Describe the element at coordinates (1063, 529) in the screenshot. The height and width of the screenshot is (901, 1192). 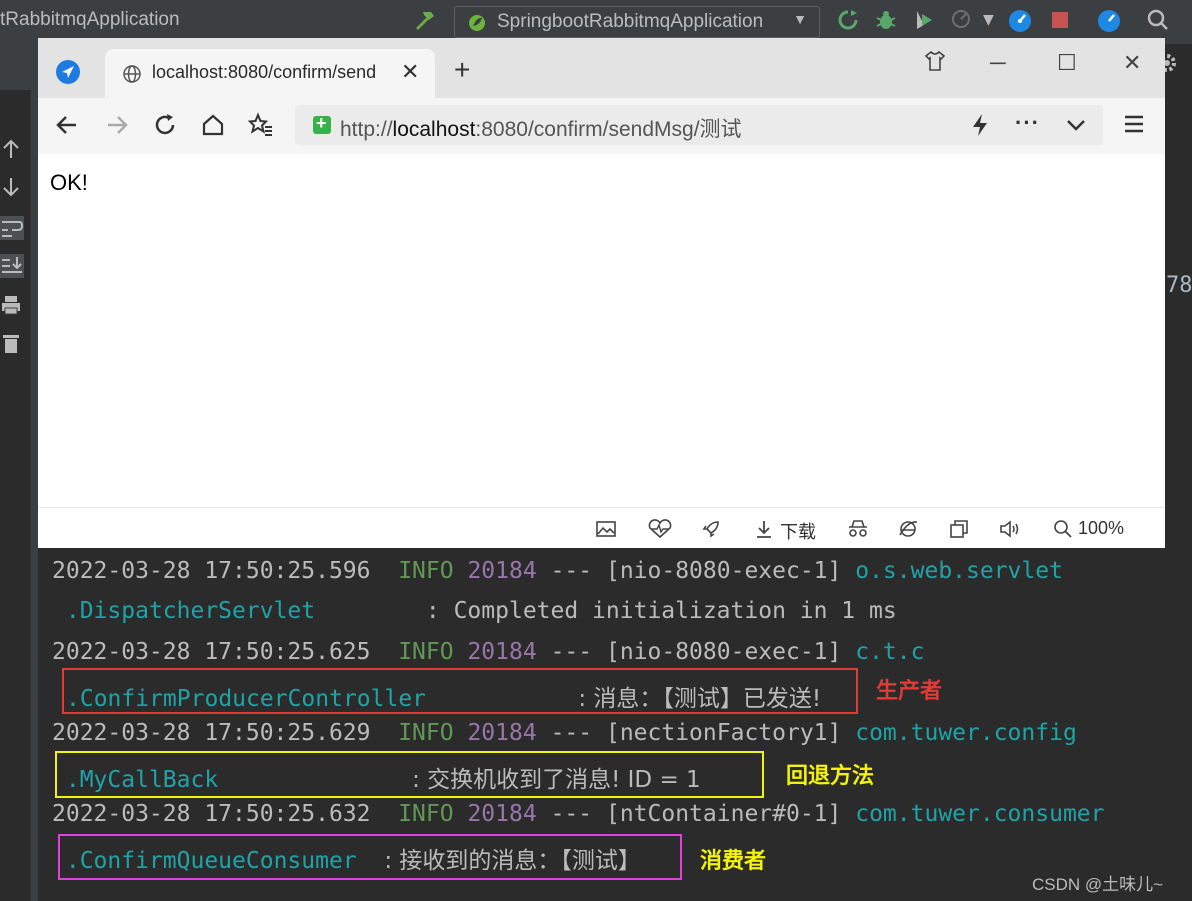
I see `zoom-search-icon` at that location.